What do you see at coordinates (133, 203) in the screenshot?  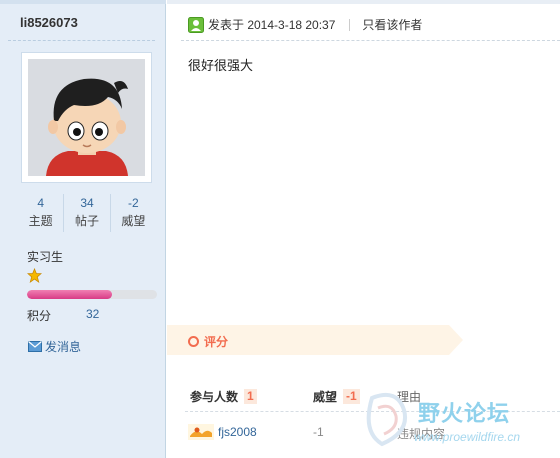 I see `stat-prestige-value: -2` at bounding box center [133, 203].